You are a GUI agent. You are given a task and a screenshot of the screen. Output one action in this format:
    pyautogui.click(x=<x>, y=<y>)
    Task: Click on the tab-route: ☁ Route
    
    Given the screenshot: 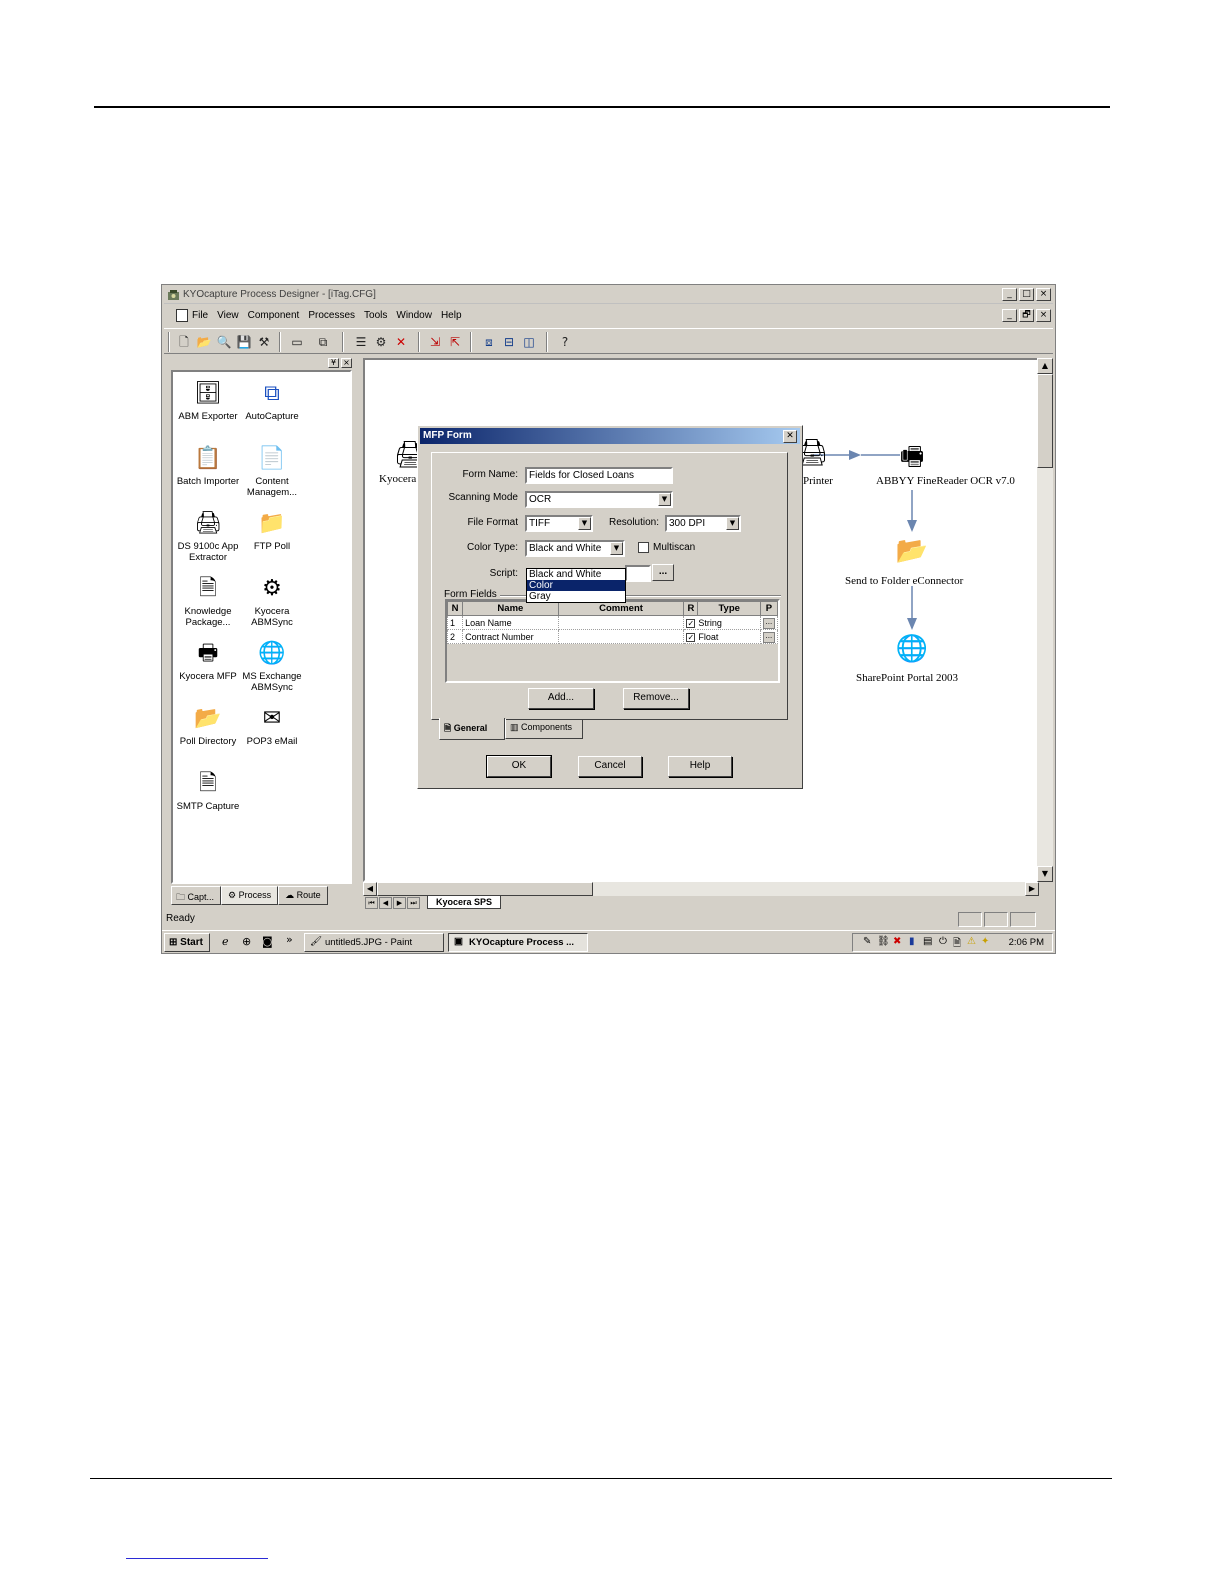 What is the action you would take?
    pyautogui.click(x=303, y=895)
    